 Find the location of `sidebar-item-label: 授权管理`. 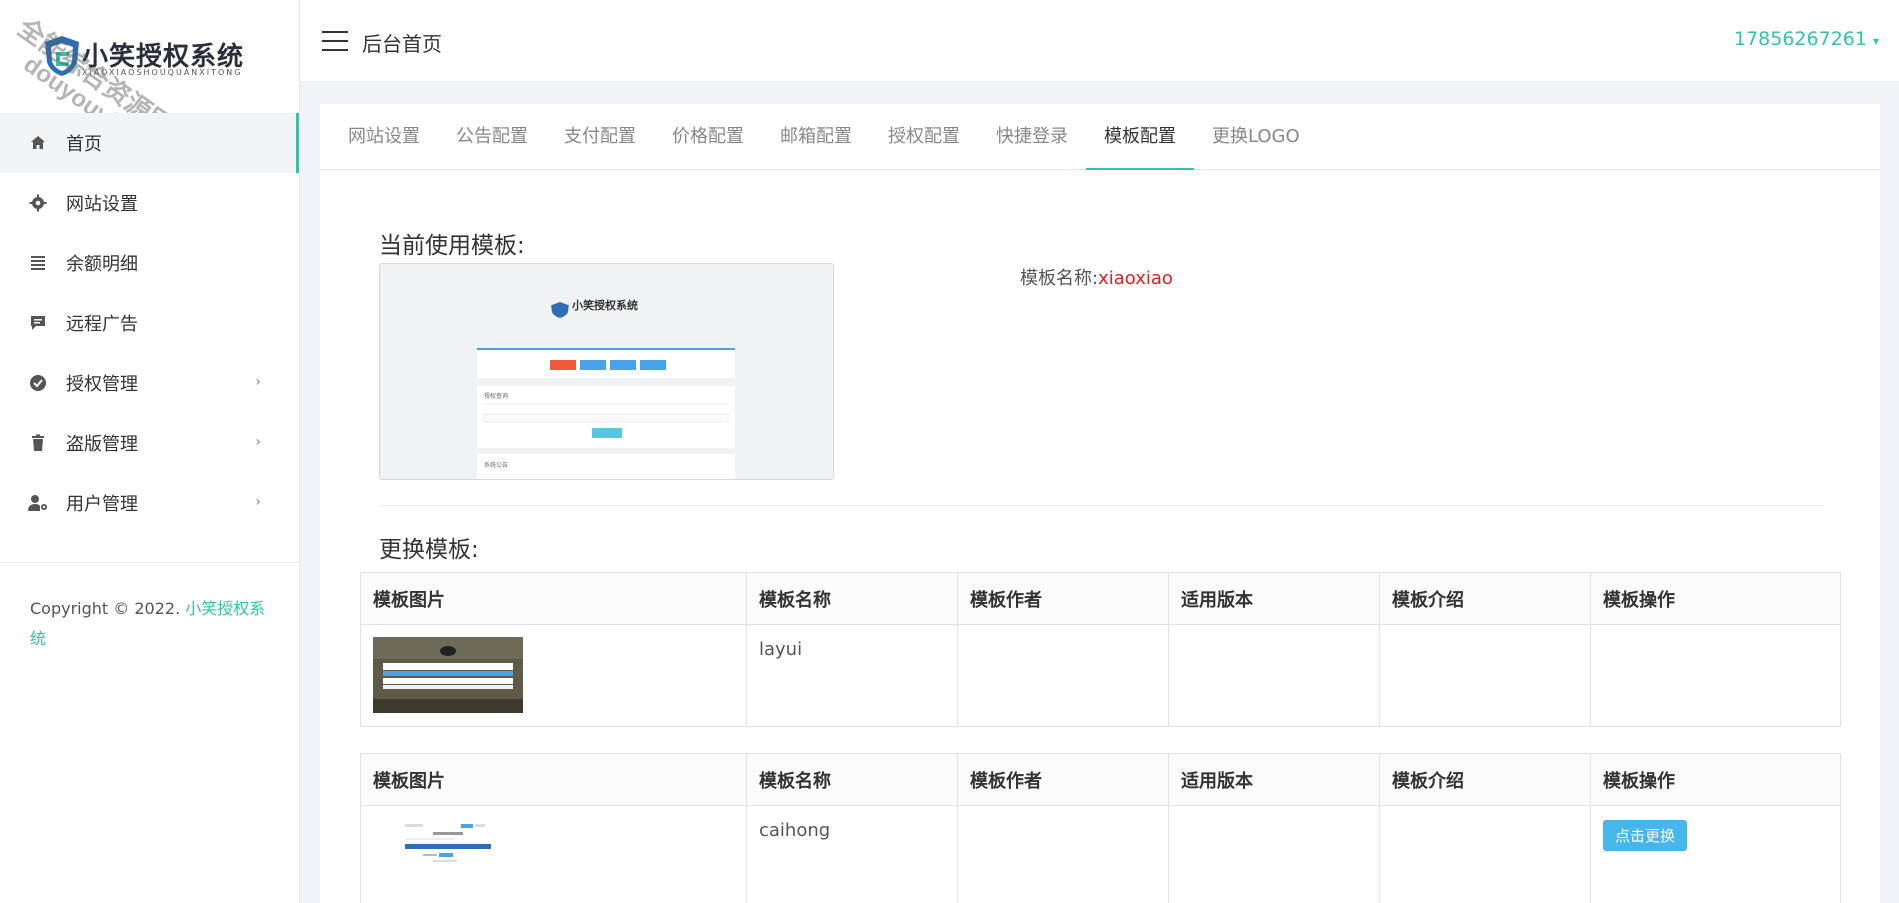

sidebar-item-label: 授权管理 is located at coordinates (102, 384).